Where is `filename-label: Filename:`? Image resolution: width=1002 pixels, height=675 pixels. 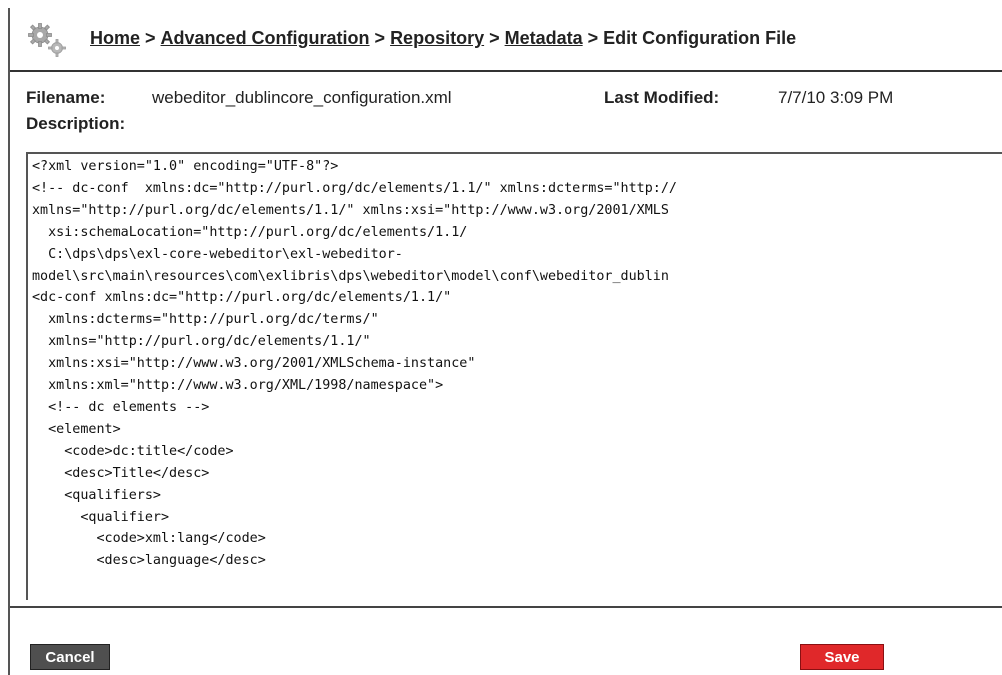
filename-label: Filename: is located at coordinates (66, 97).